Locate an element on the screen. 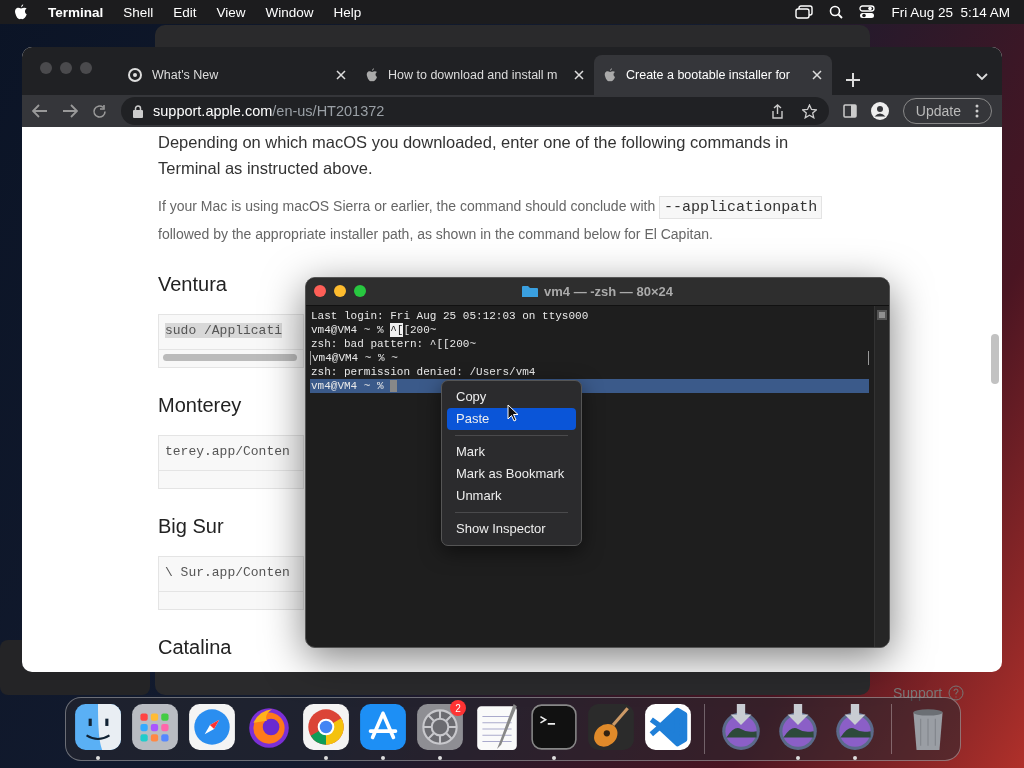 This screenshot has width=1024, height=768. gear-icon is located at coordinates (440, 727).